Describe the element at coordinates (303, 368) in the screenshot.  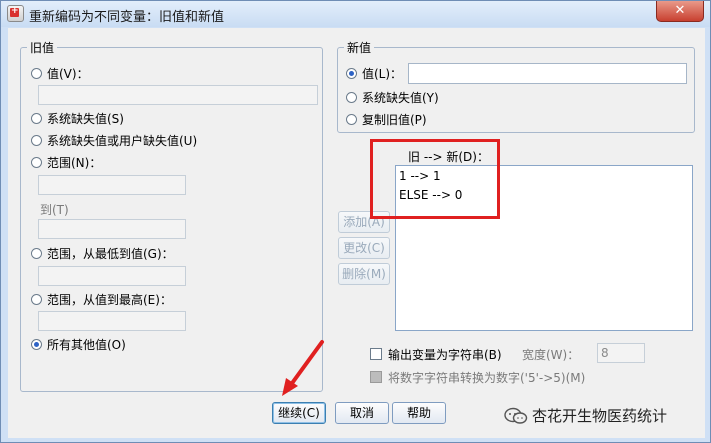
I see `arrow-annotation-icon` at that location.